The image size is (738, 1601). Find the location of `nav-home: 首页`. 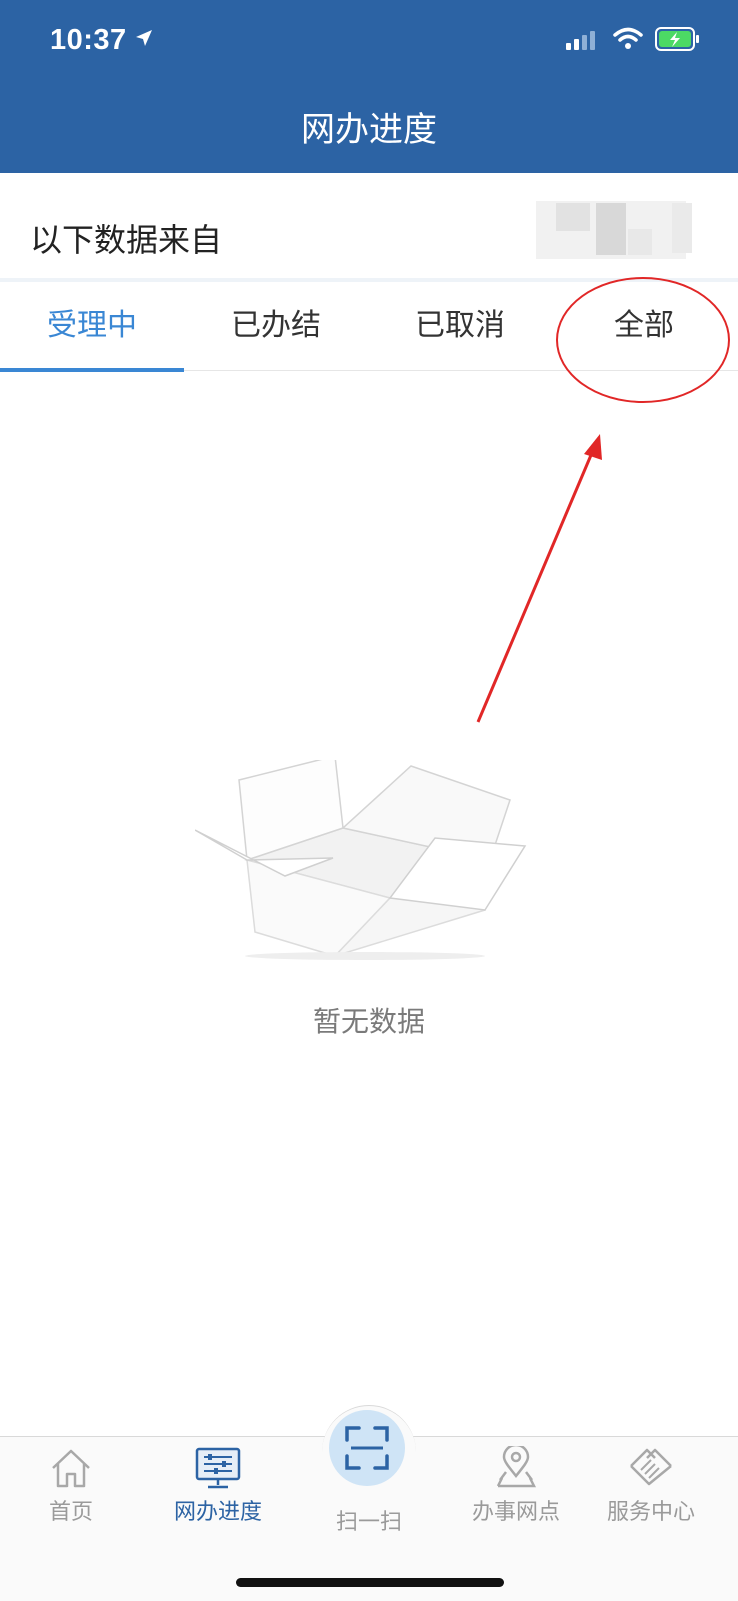

nav-home: 首页 is located at coordinates (71, 1496).